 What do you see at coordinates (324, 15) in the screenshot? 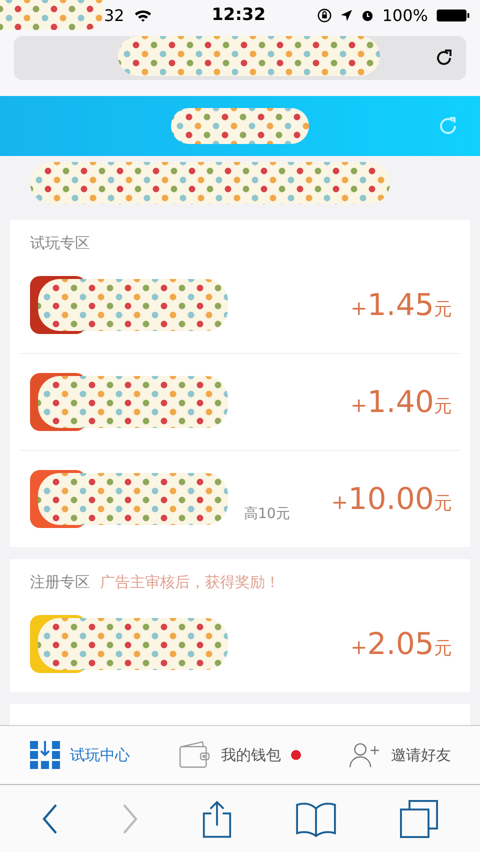
I see `rotation-lock-icon` at bounding box center [324, 15].